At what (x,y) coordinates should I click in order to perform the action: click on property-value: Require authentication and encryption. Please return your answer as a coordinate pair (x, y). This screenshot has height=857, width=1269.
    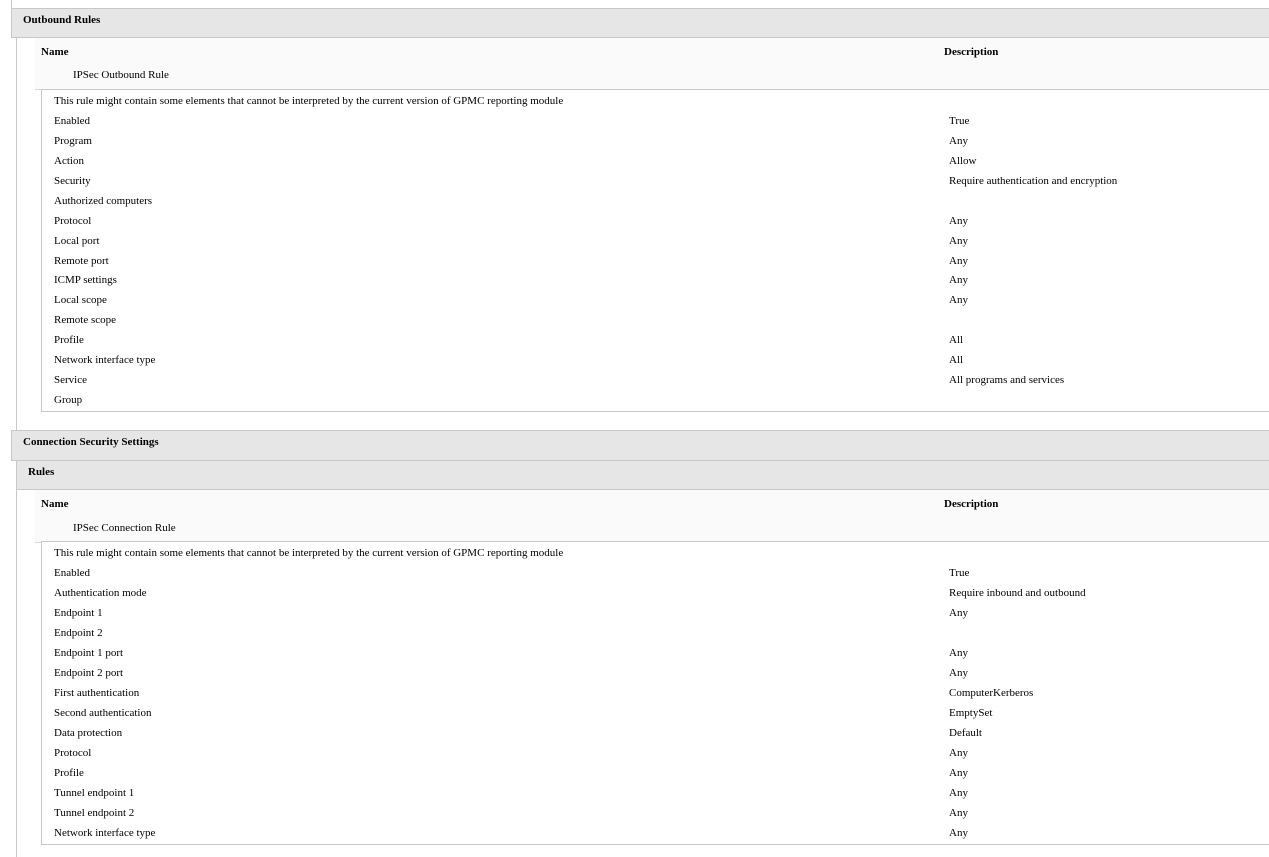
    Looking at the image, I should click on (1033, 180).